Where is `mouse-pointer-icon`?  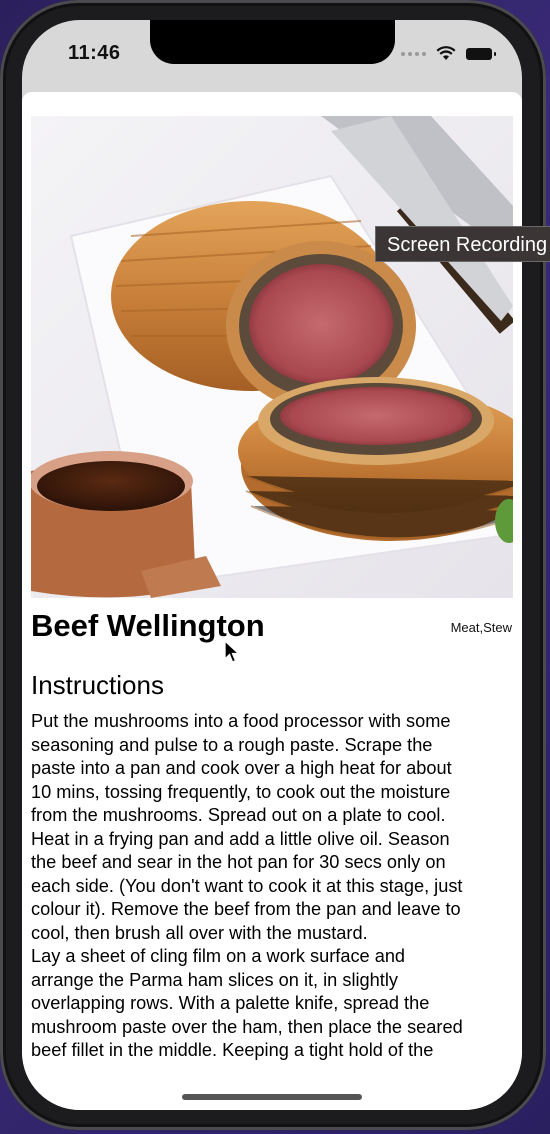
mouse-pointer-icon is located at coordinates (232, 654).